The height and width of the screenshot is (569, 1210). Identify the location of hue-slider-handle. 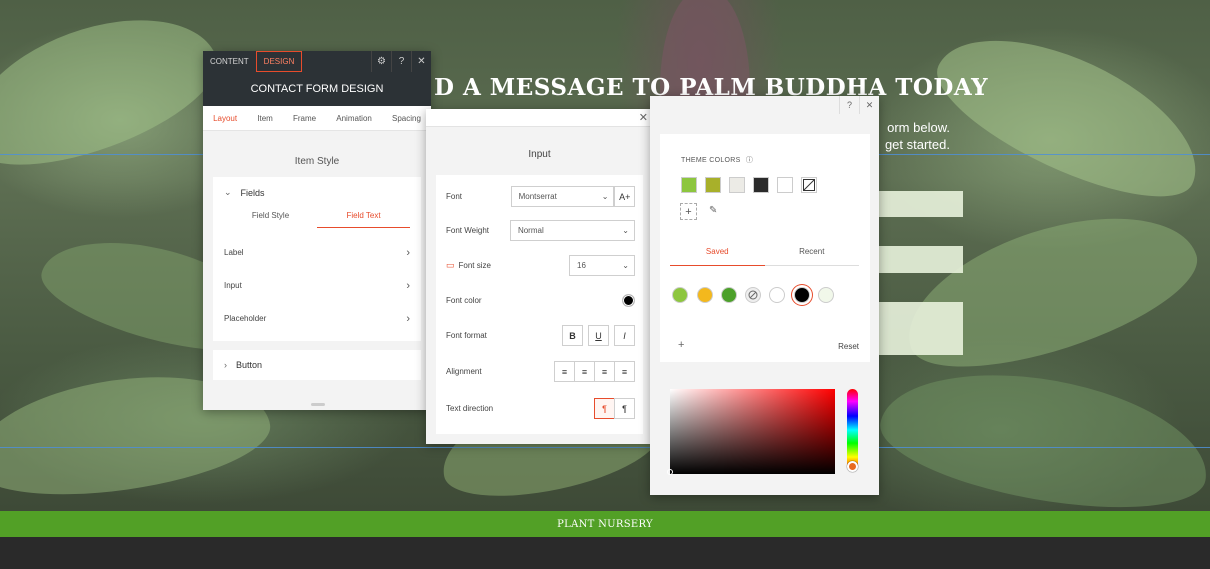
(852, 466).